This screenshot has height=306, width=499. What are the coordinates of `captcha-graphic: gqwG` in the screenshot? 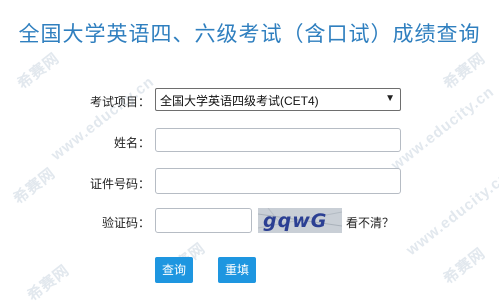 It's located at (300, 220).